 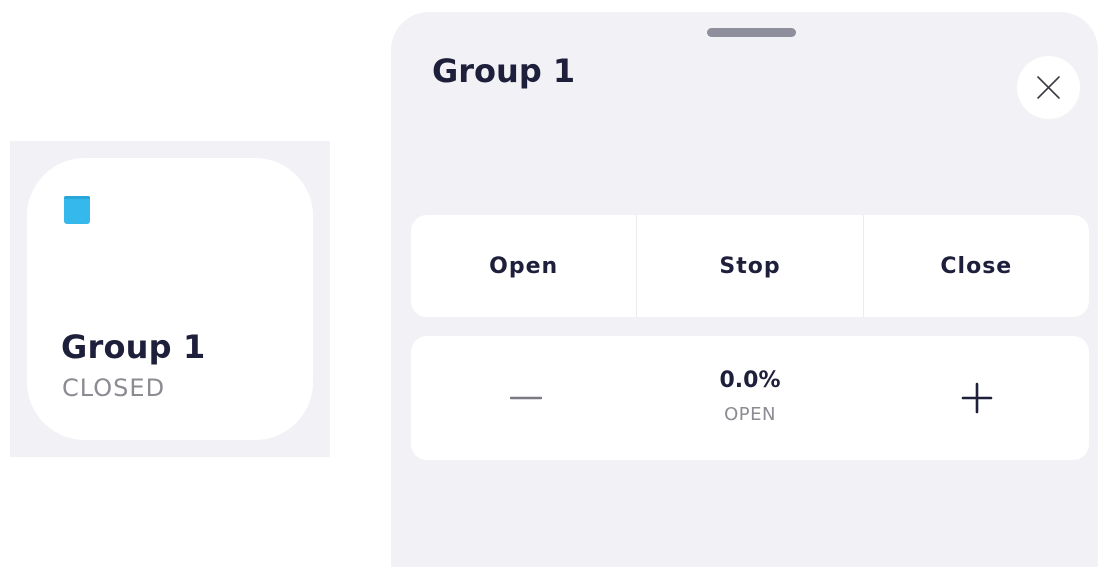 I want to click on minus-icon, so click(x=526, y=398).